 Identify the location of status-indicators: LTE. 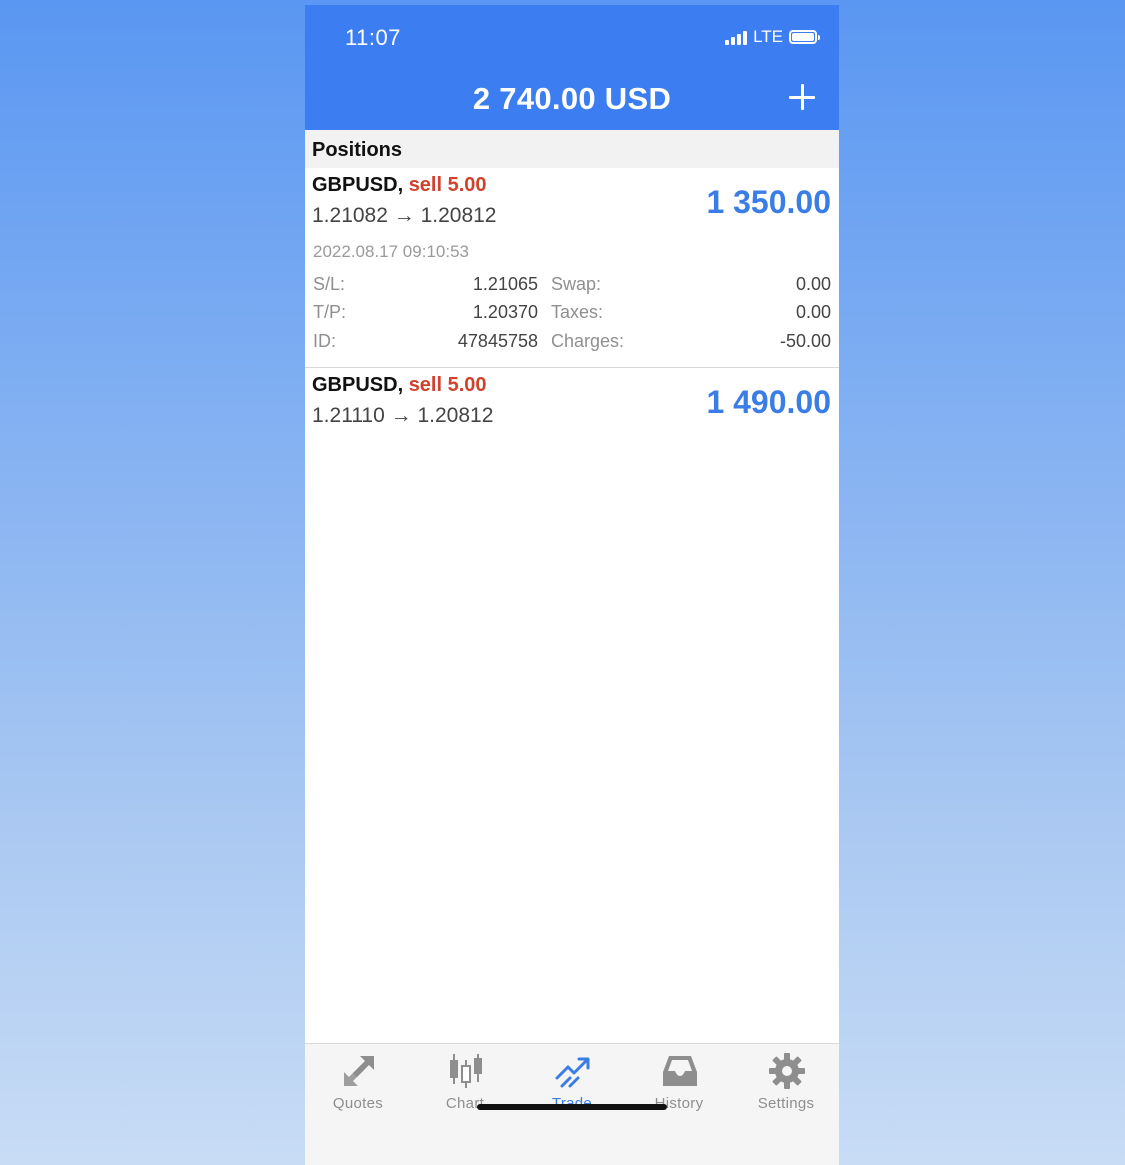
(772, 37).